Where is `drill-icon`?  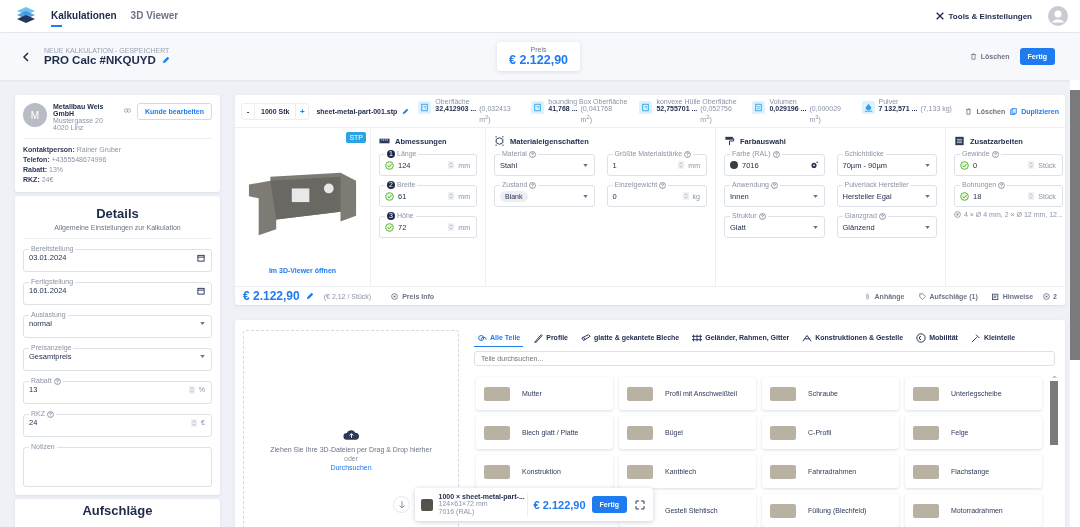
drill-icon is located at coordinates (957, 214).